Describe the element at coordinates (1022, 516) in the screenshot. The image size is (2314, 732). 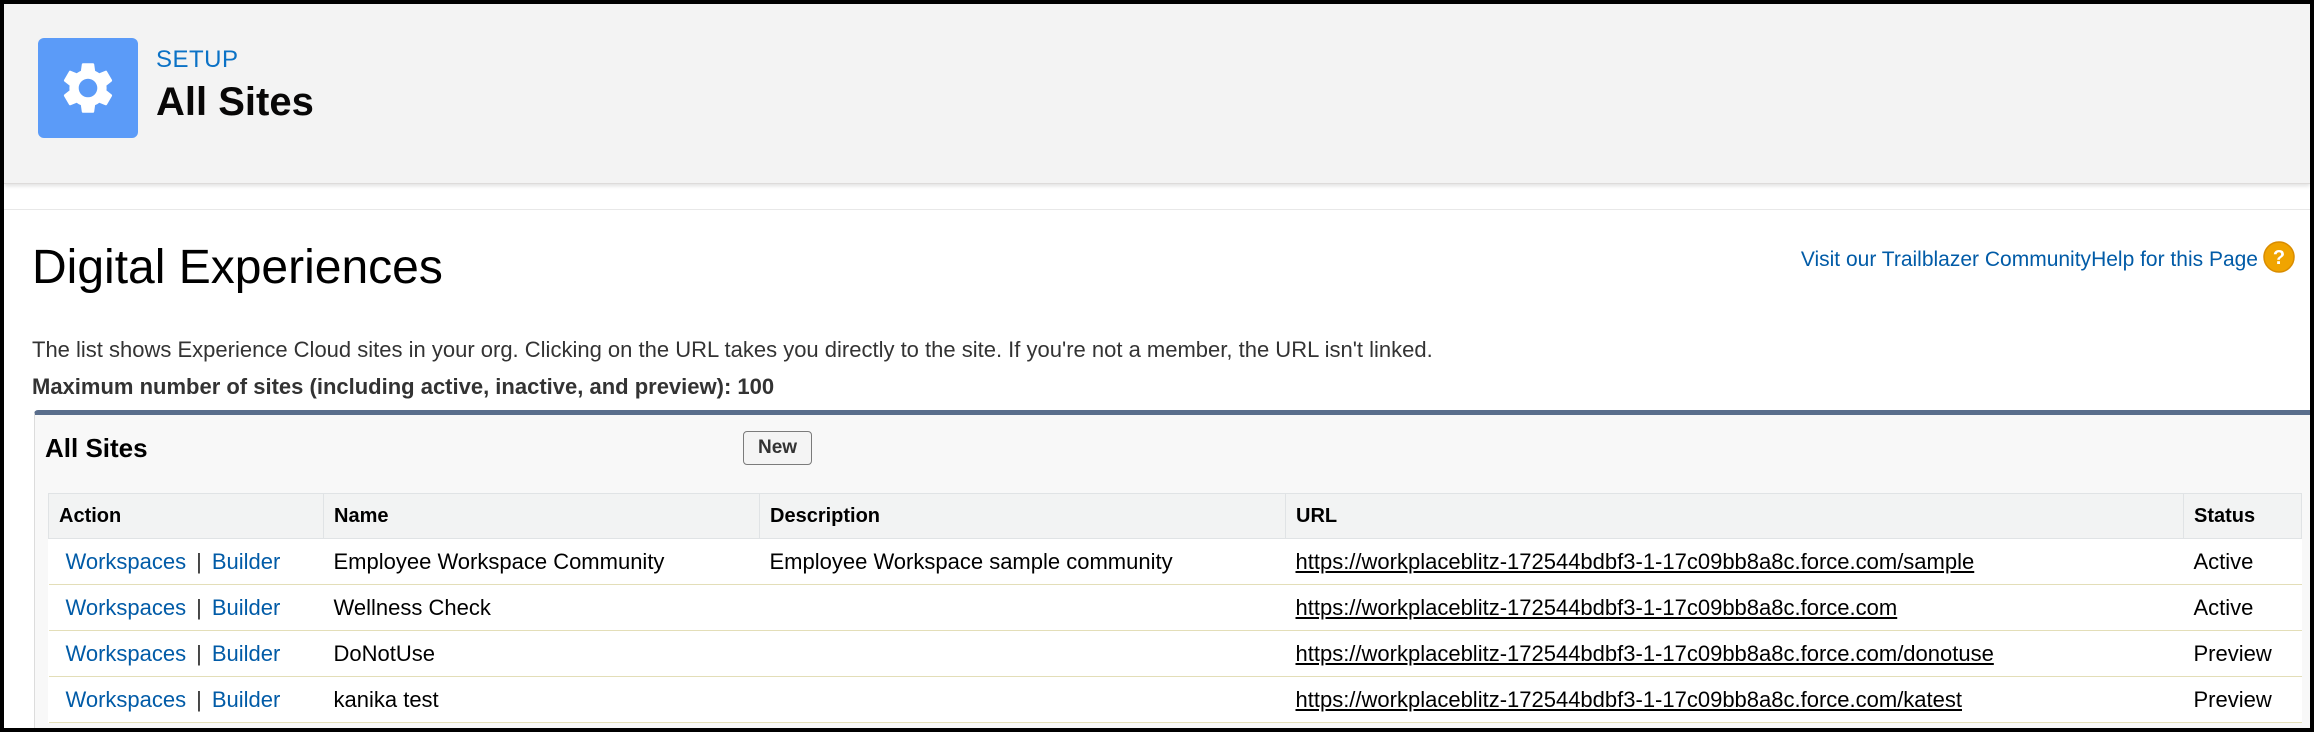
I see `column-header-description: Description` at that location.